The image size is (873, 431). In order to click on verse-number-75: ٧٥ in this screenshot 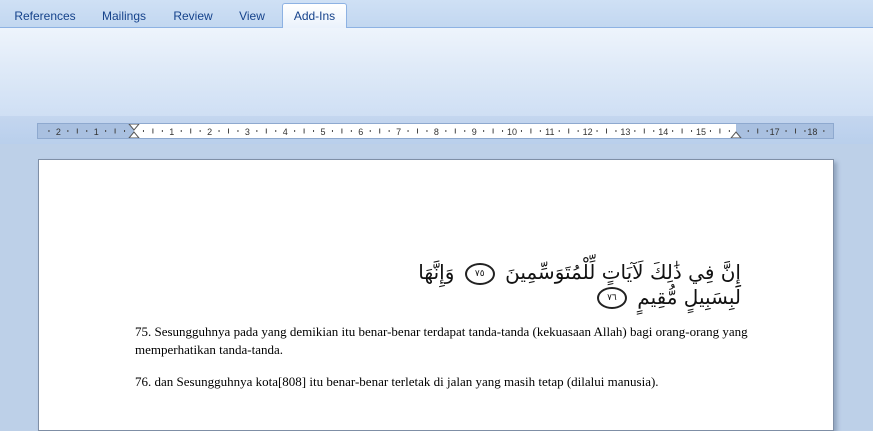, I will do `click(479, 273)`.